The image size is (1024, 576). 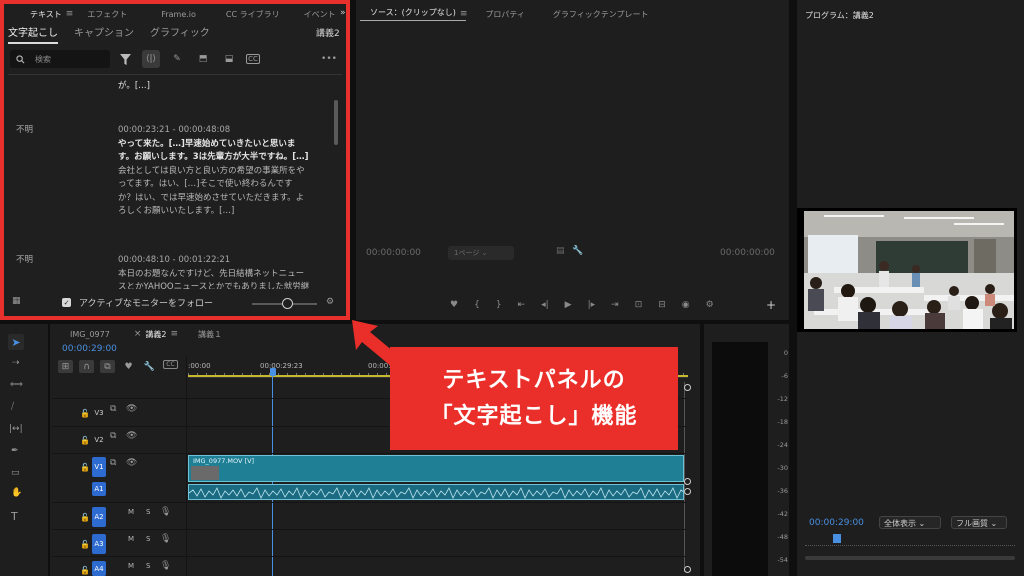 I want to click on panel-overflow-icon: », so click(x=343, y=13).